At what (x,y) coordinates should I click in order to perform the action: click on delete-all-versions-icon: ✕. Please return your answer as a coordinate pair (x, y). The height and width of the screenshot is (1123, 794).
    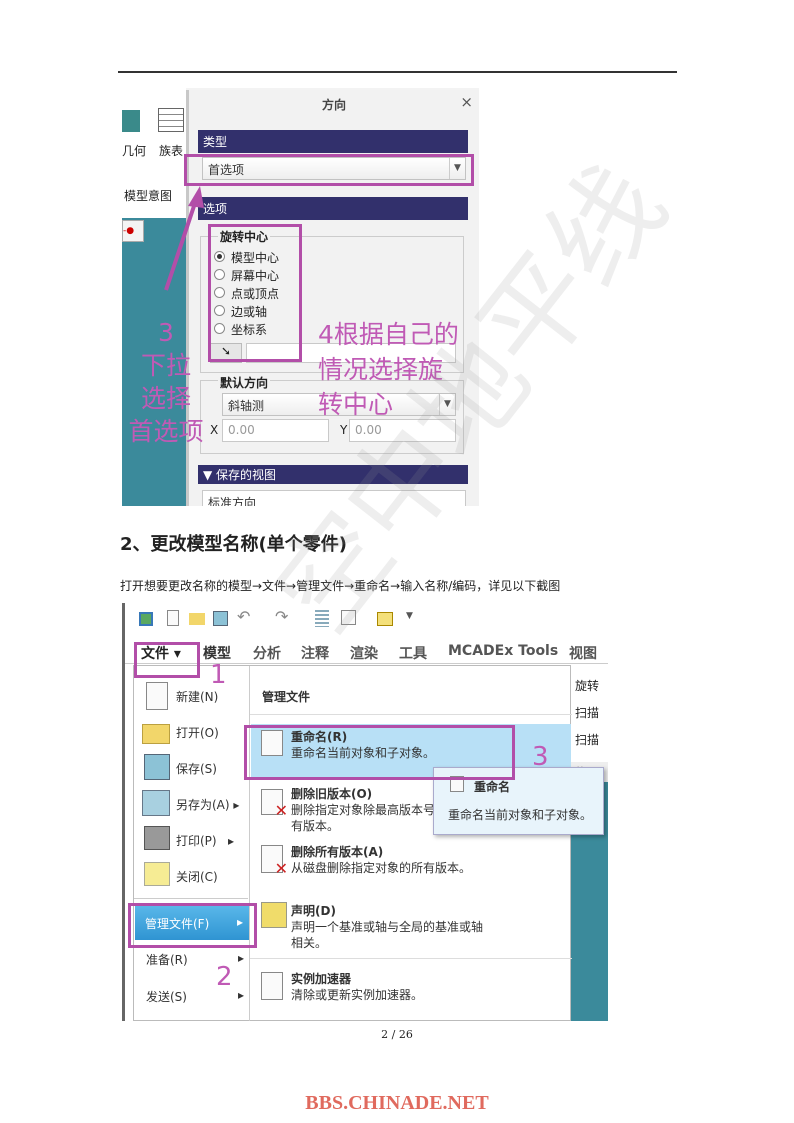
    Looking at the image, I should click on (274, 861).